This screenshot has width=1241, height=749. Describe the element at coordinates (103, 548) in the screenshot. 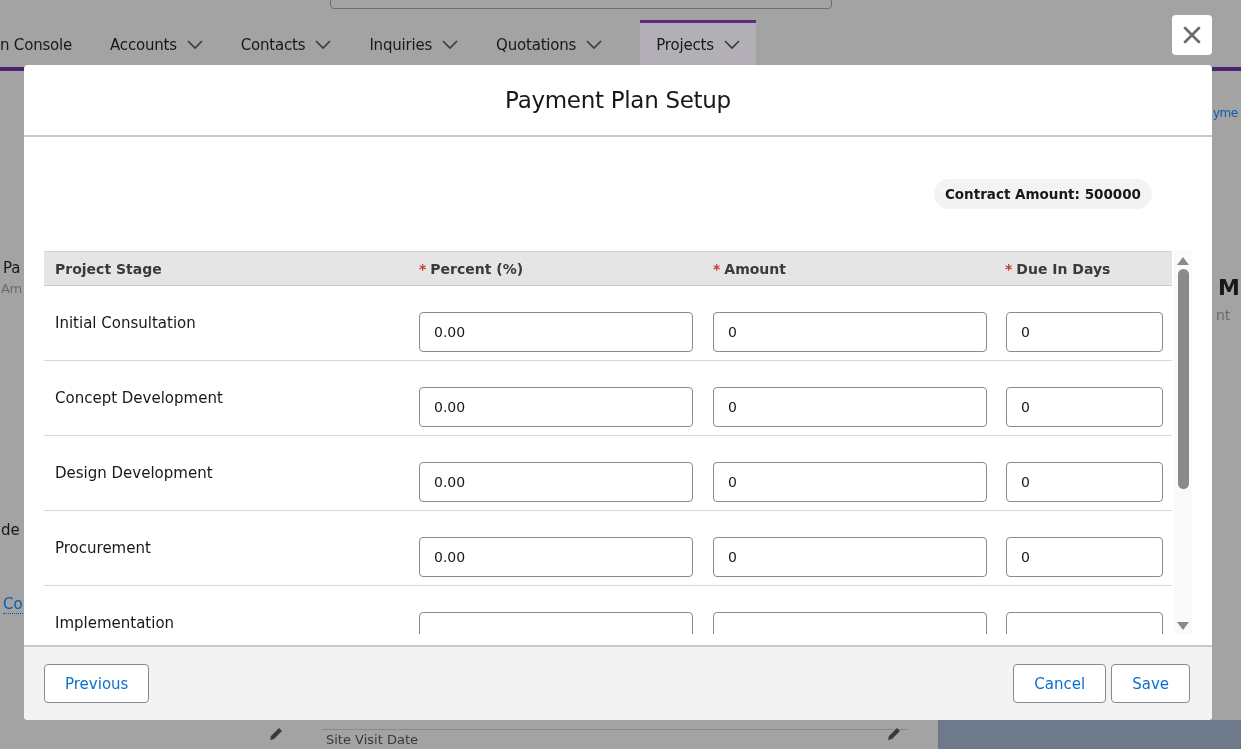

I see `stage-name: Procurement` at that location.